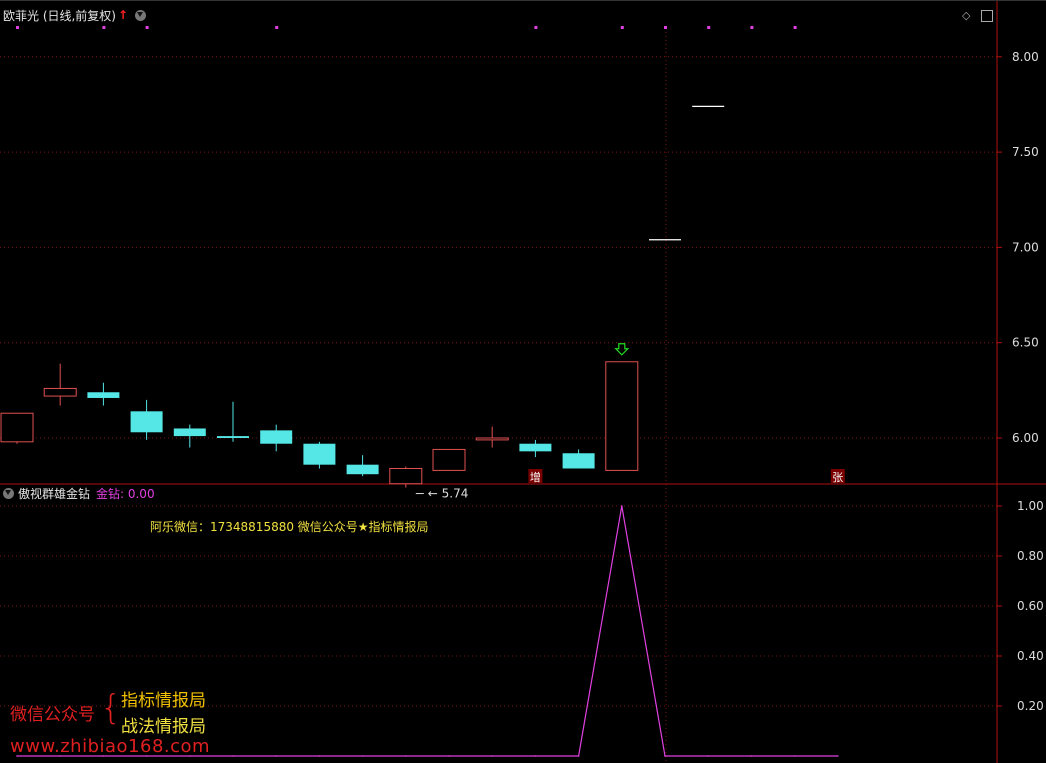 The height and width of the screenshot is (763, 1046). Describe the element at coordinates (1025, 247) in the screenshot. I see `price-tick-label: 7.00` at that location.